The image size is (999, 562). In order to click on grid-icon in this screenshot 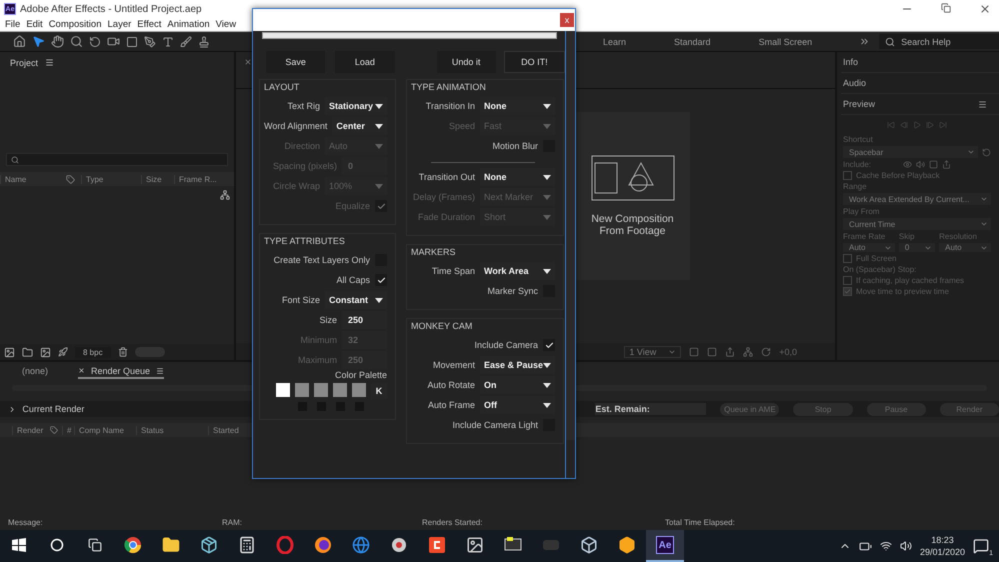, I will do `click(694, 351)`.